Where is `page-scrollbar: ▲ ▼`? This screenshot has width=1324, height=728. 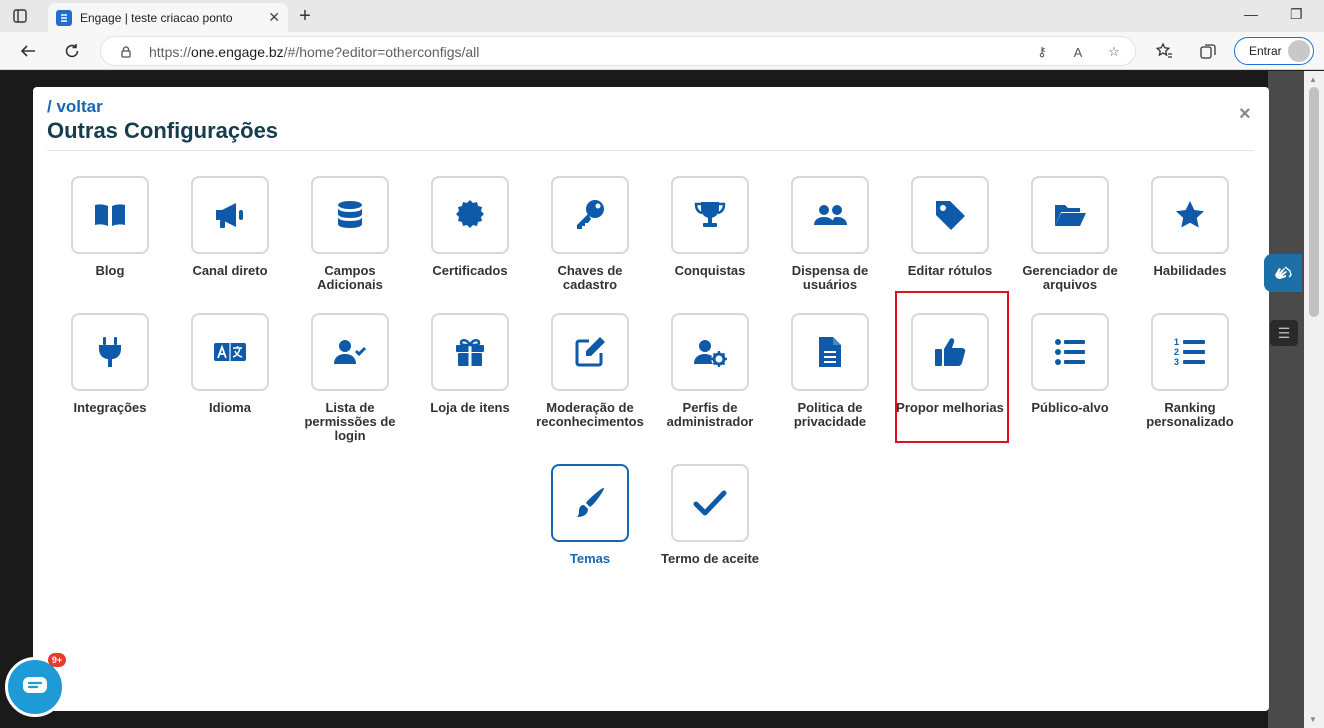
page-scrollbar: ▲ ▼ is located at coordinates (1314, 399).